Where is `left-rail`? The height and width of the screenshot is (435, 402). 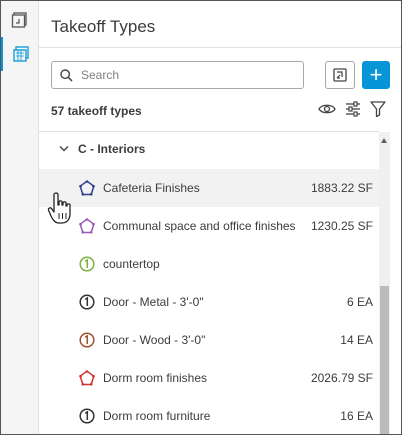 left-rail is located at coordinates (20, 217).